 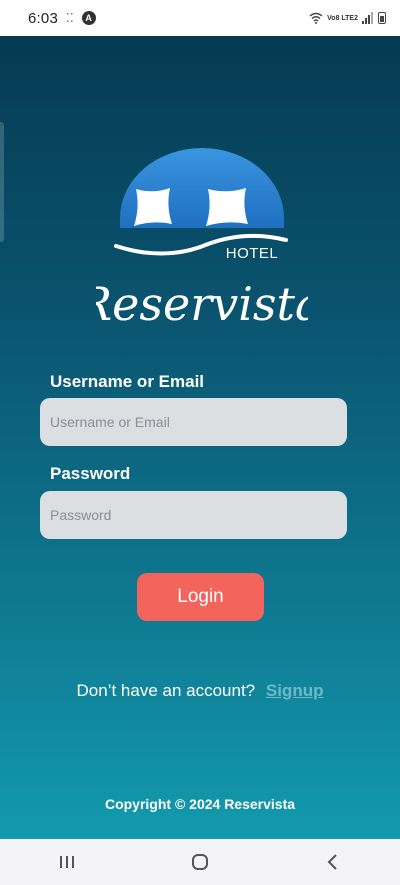 What do you see at coordinates (202, 304) in the screenshot?
I see `logo-brand-text: Reservista` at bounding box center [202, 304].